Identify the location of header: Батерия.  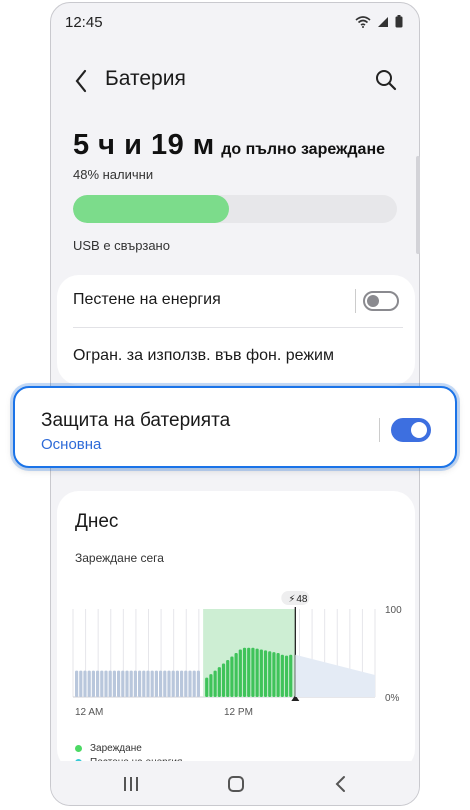
(235, 81).